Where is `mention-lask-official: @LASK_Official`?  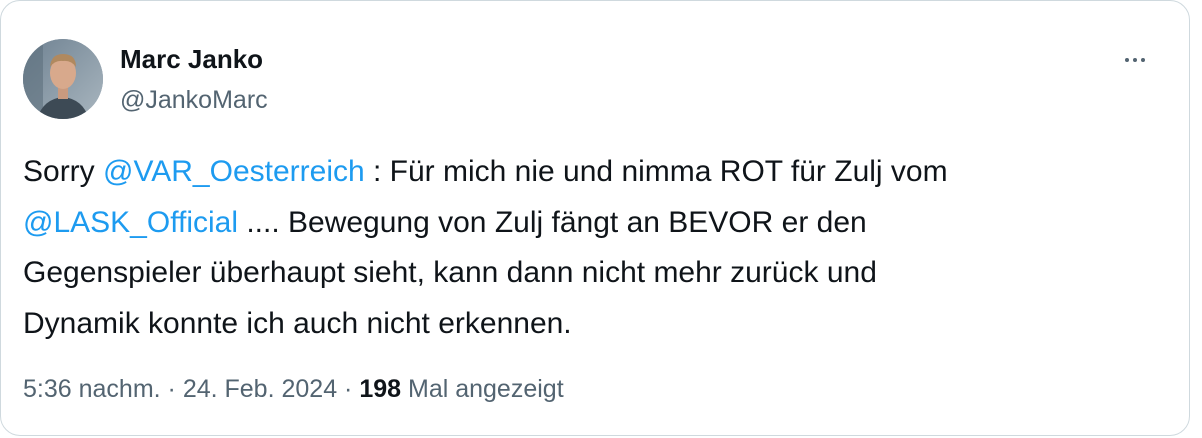
mention-lask-official: @LASK_Official is located at coordinates (130, 222).